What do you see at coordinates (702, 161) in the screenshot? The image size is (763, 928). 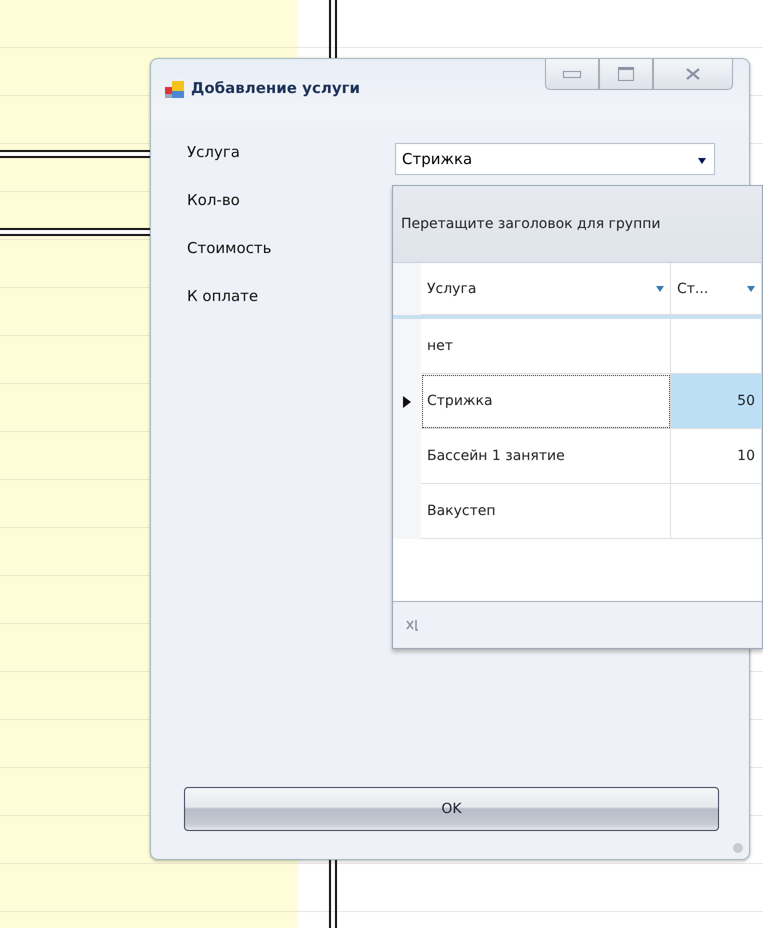 I see `caret-icon` at bounding box center [702, 161].